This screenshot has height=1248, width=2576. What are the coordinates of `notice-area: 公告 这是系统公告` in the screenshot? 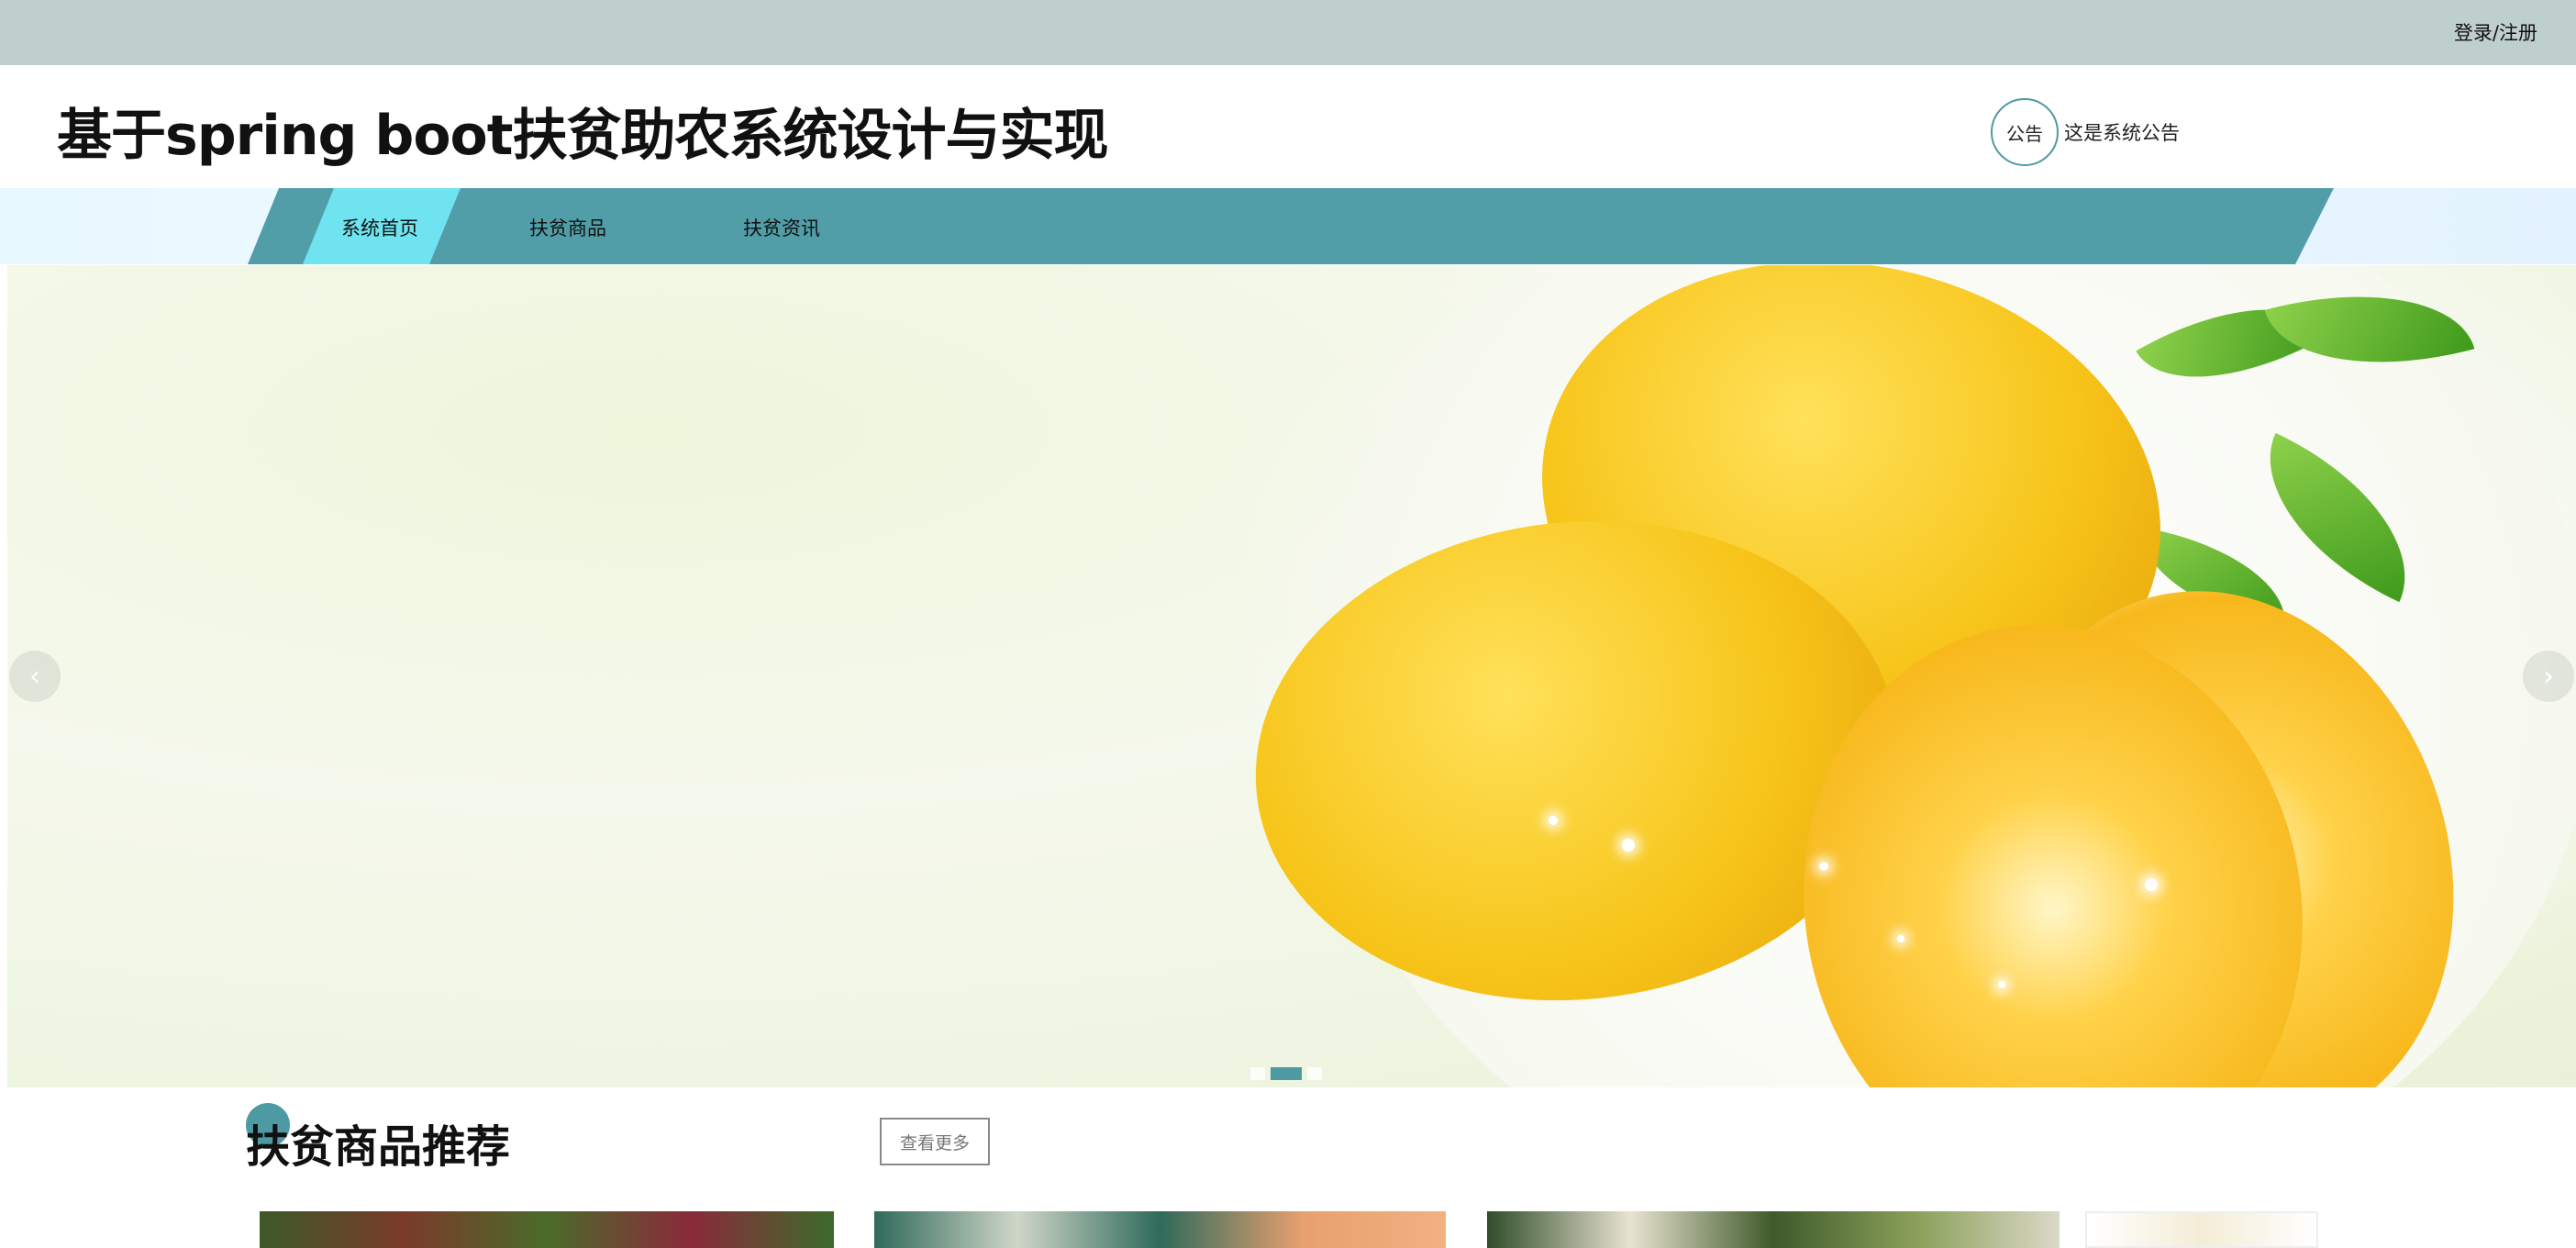 It's located at (2085, 132).